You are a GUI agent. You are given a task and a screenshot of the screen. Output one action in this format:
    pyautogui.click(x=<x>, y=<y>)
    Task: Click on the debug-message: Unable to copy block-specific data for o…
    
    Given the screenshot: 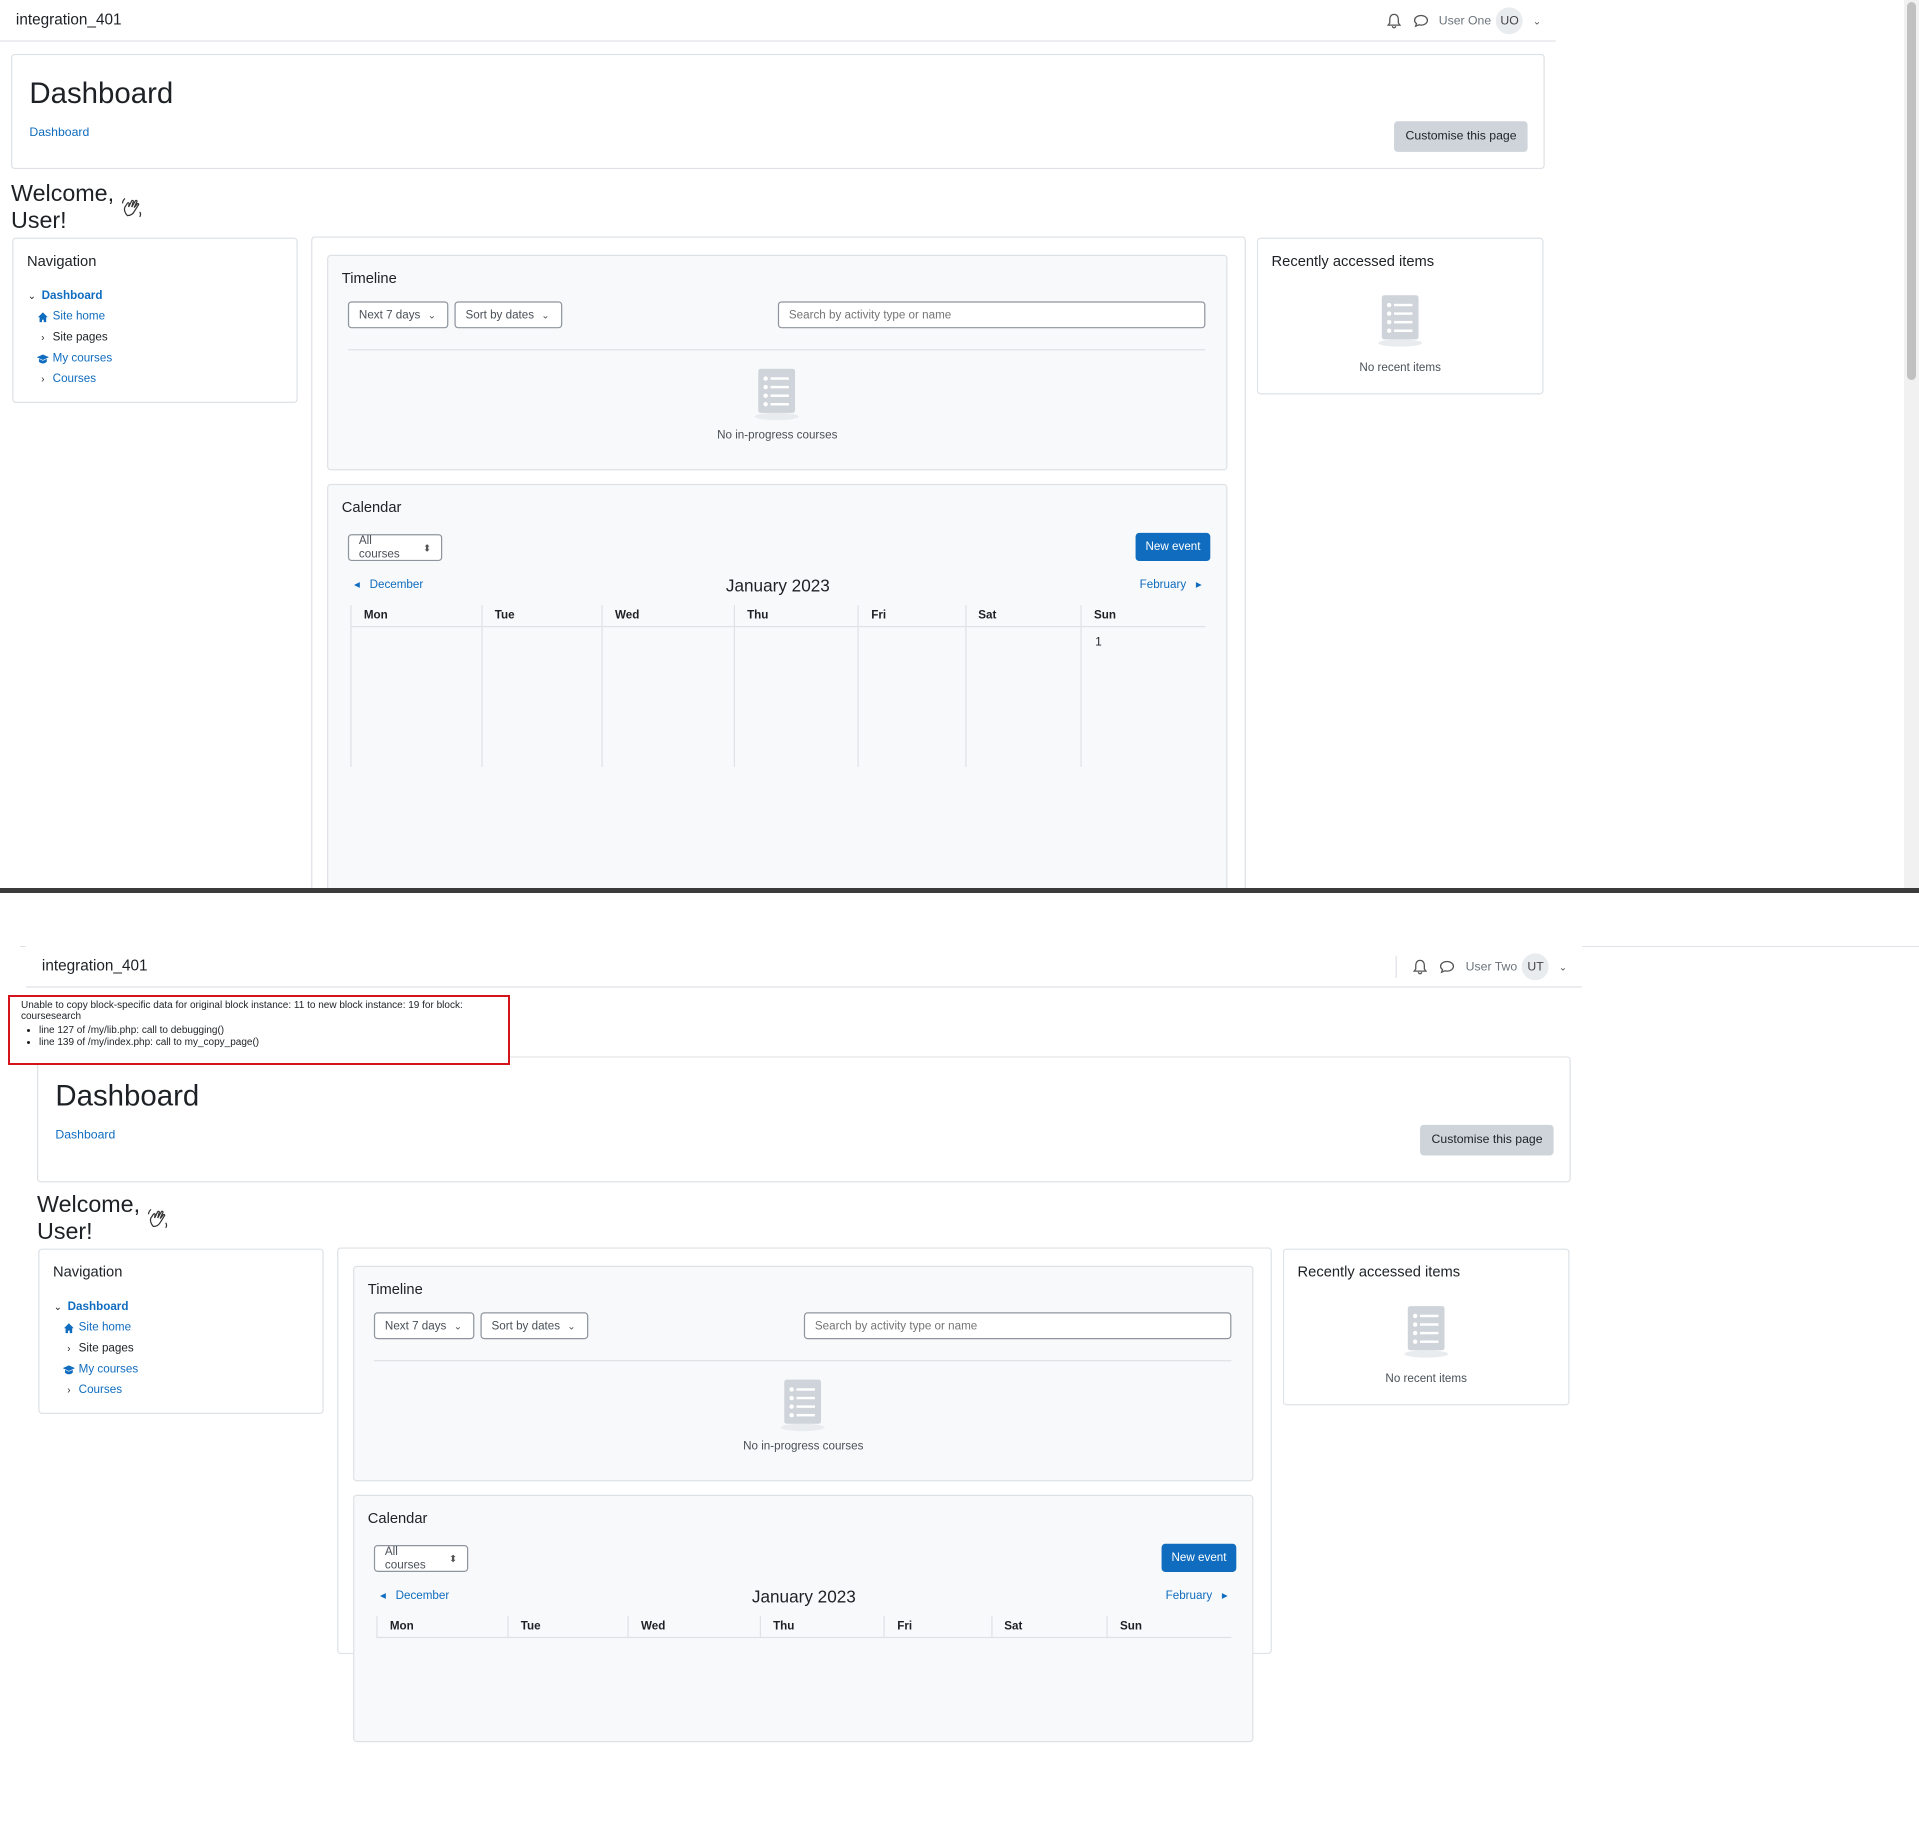 What is the action you would take?
    pyautogui.click(x=242, y=1011)
    